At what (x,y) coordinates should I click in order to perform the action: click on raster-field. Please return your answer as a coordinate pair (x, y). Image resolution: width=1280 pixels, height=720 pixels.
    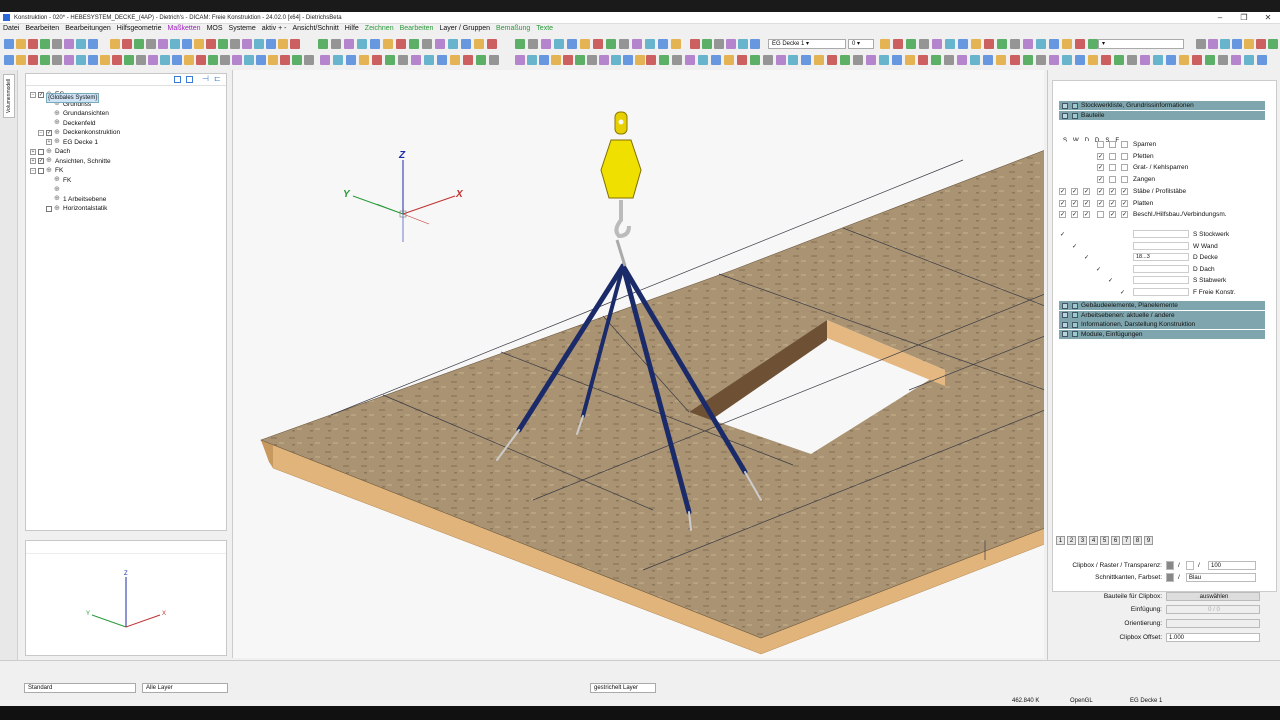
    Looking at the image, I should click on (1190, 565).